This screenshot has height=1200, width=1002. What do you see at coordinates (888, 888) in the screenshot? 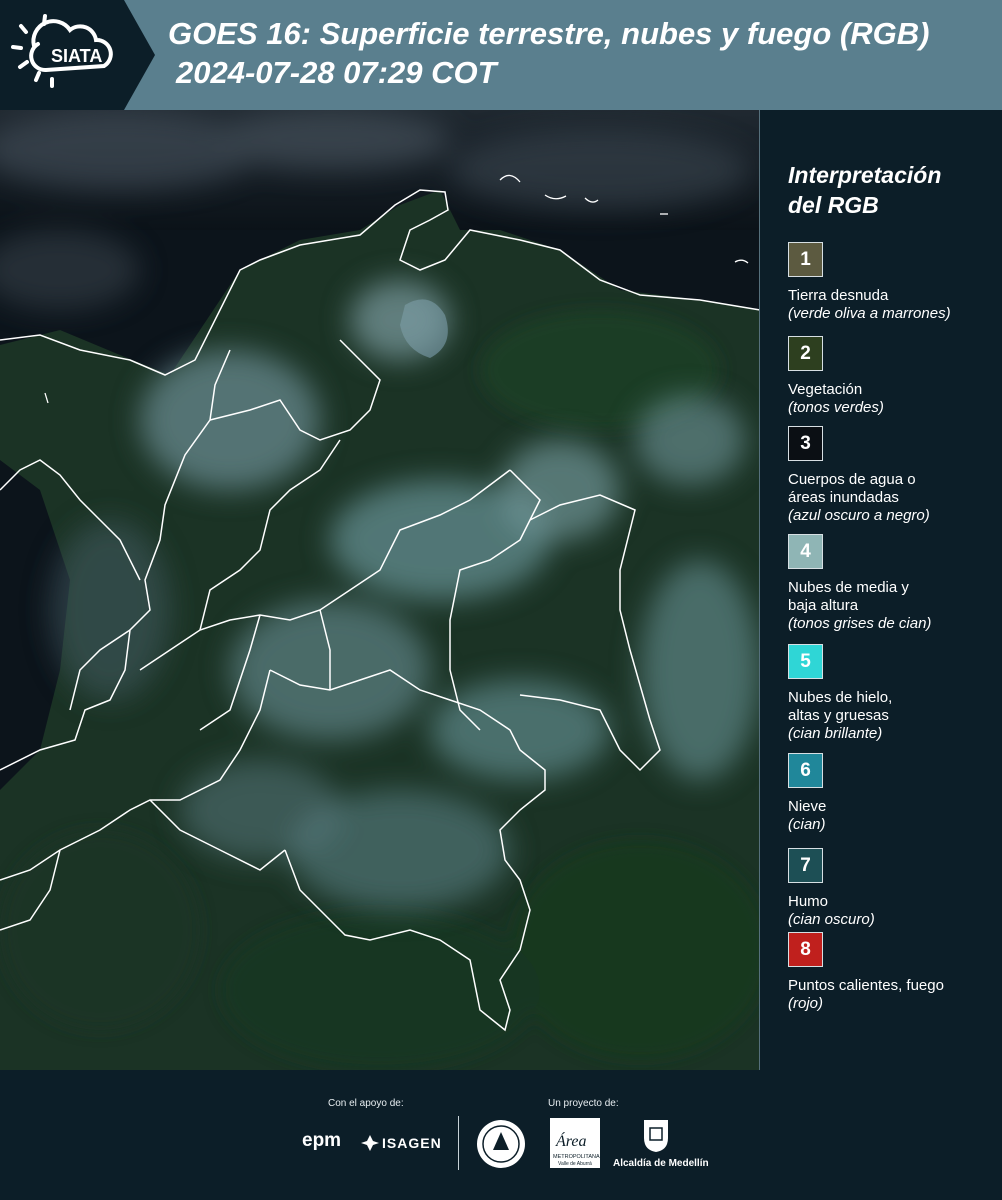
I see `legend-item-7: 7 Humo (cian oscuro)` at bounding box center [888, 888].